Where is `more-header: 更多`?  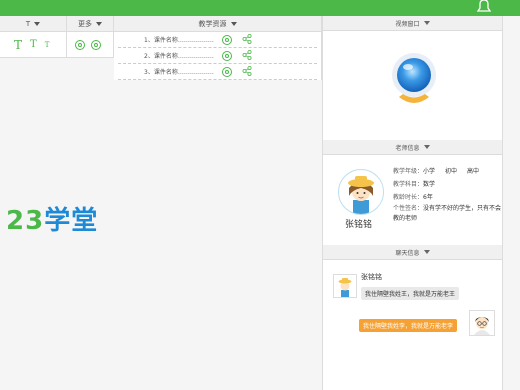
more-header: 更多 is located at coordinates (90, 24).